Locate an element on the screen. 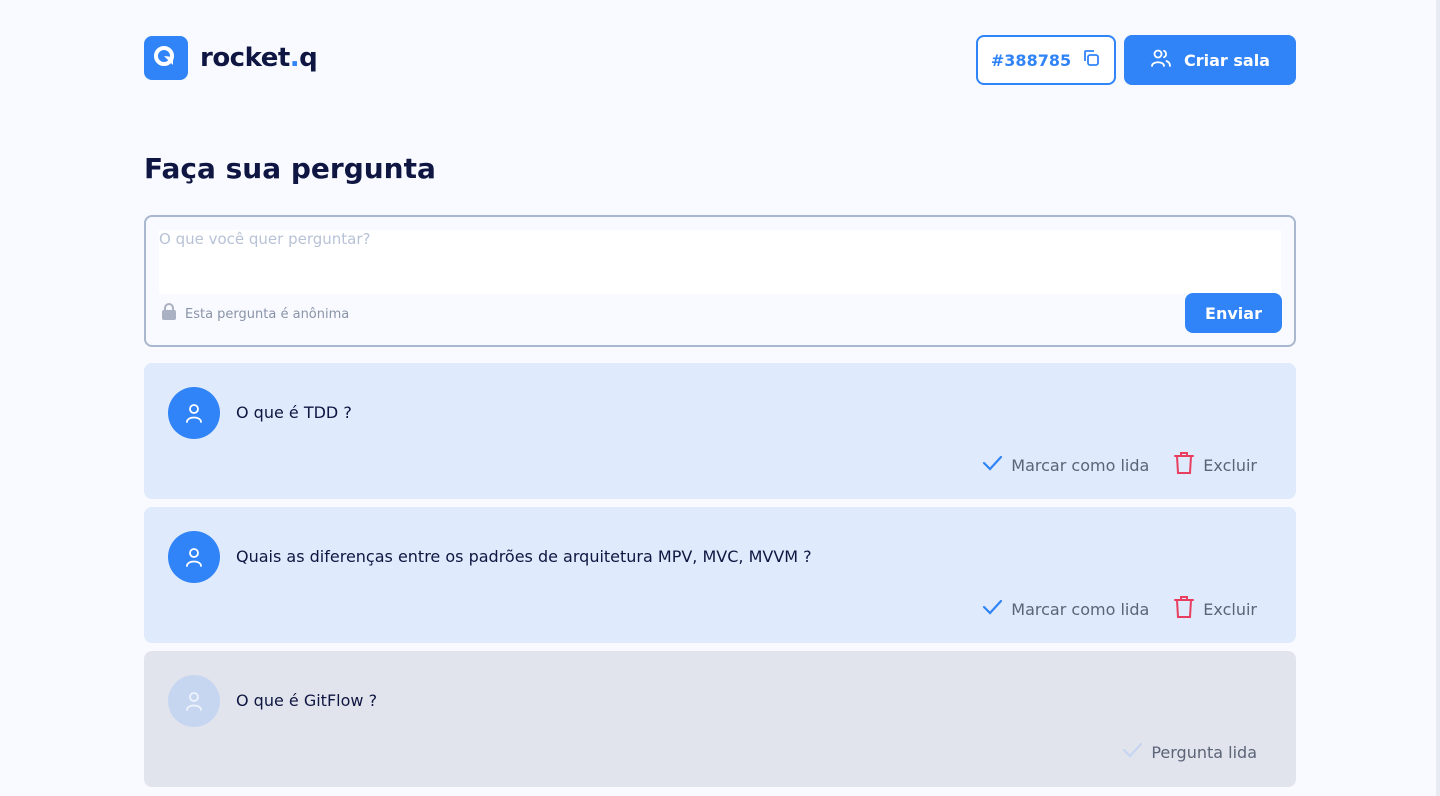 This screenshot has height=796, width=1440. question-card-read: O que é GitFlow ? Pergunta lida is located at coordinates (720, 719).